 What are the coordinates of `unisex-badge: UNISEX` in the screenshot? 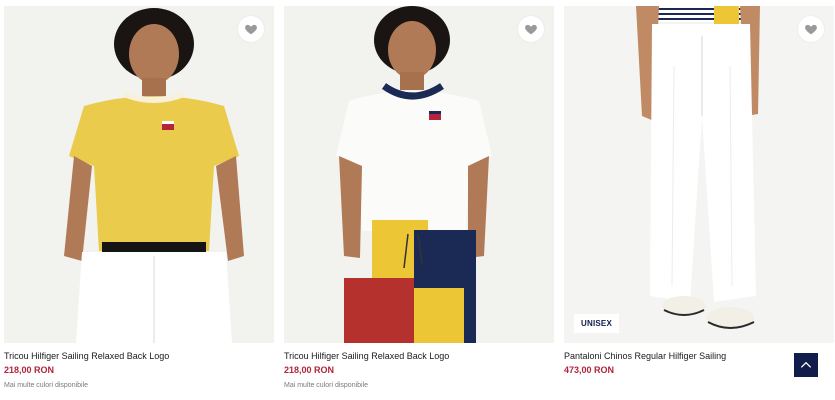 It's located at (596, 323).